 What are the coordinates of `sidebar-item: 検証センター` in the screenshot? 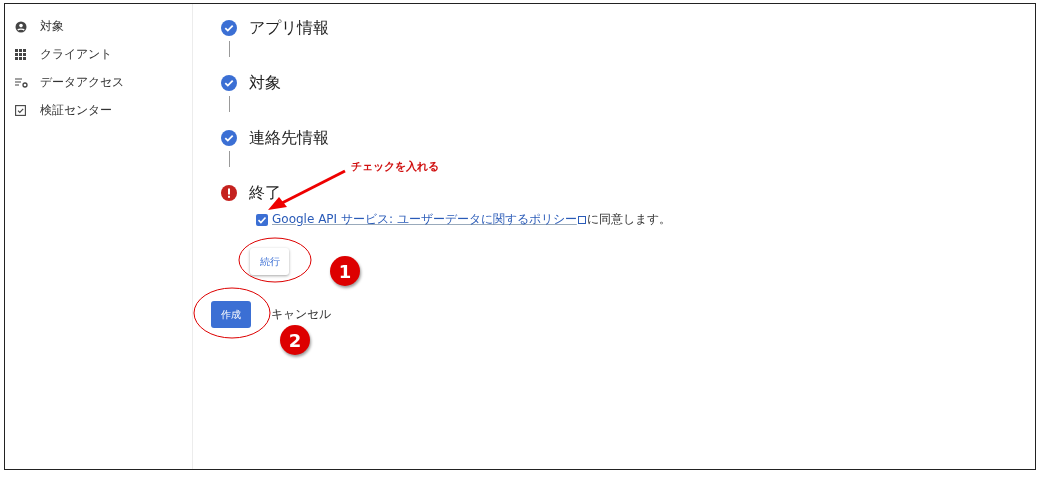 It's located at (76, 110).